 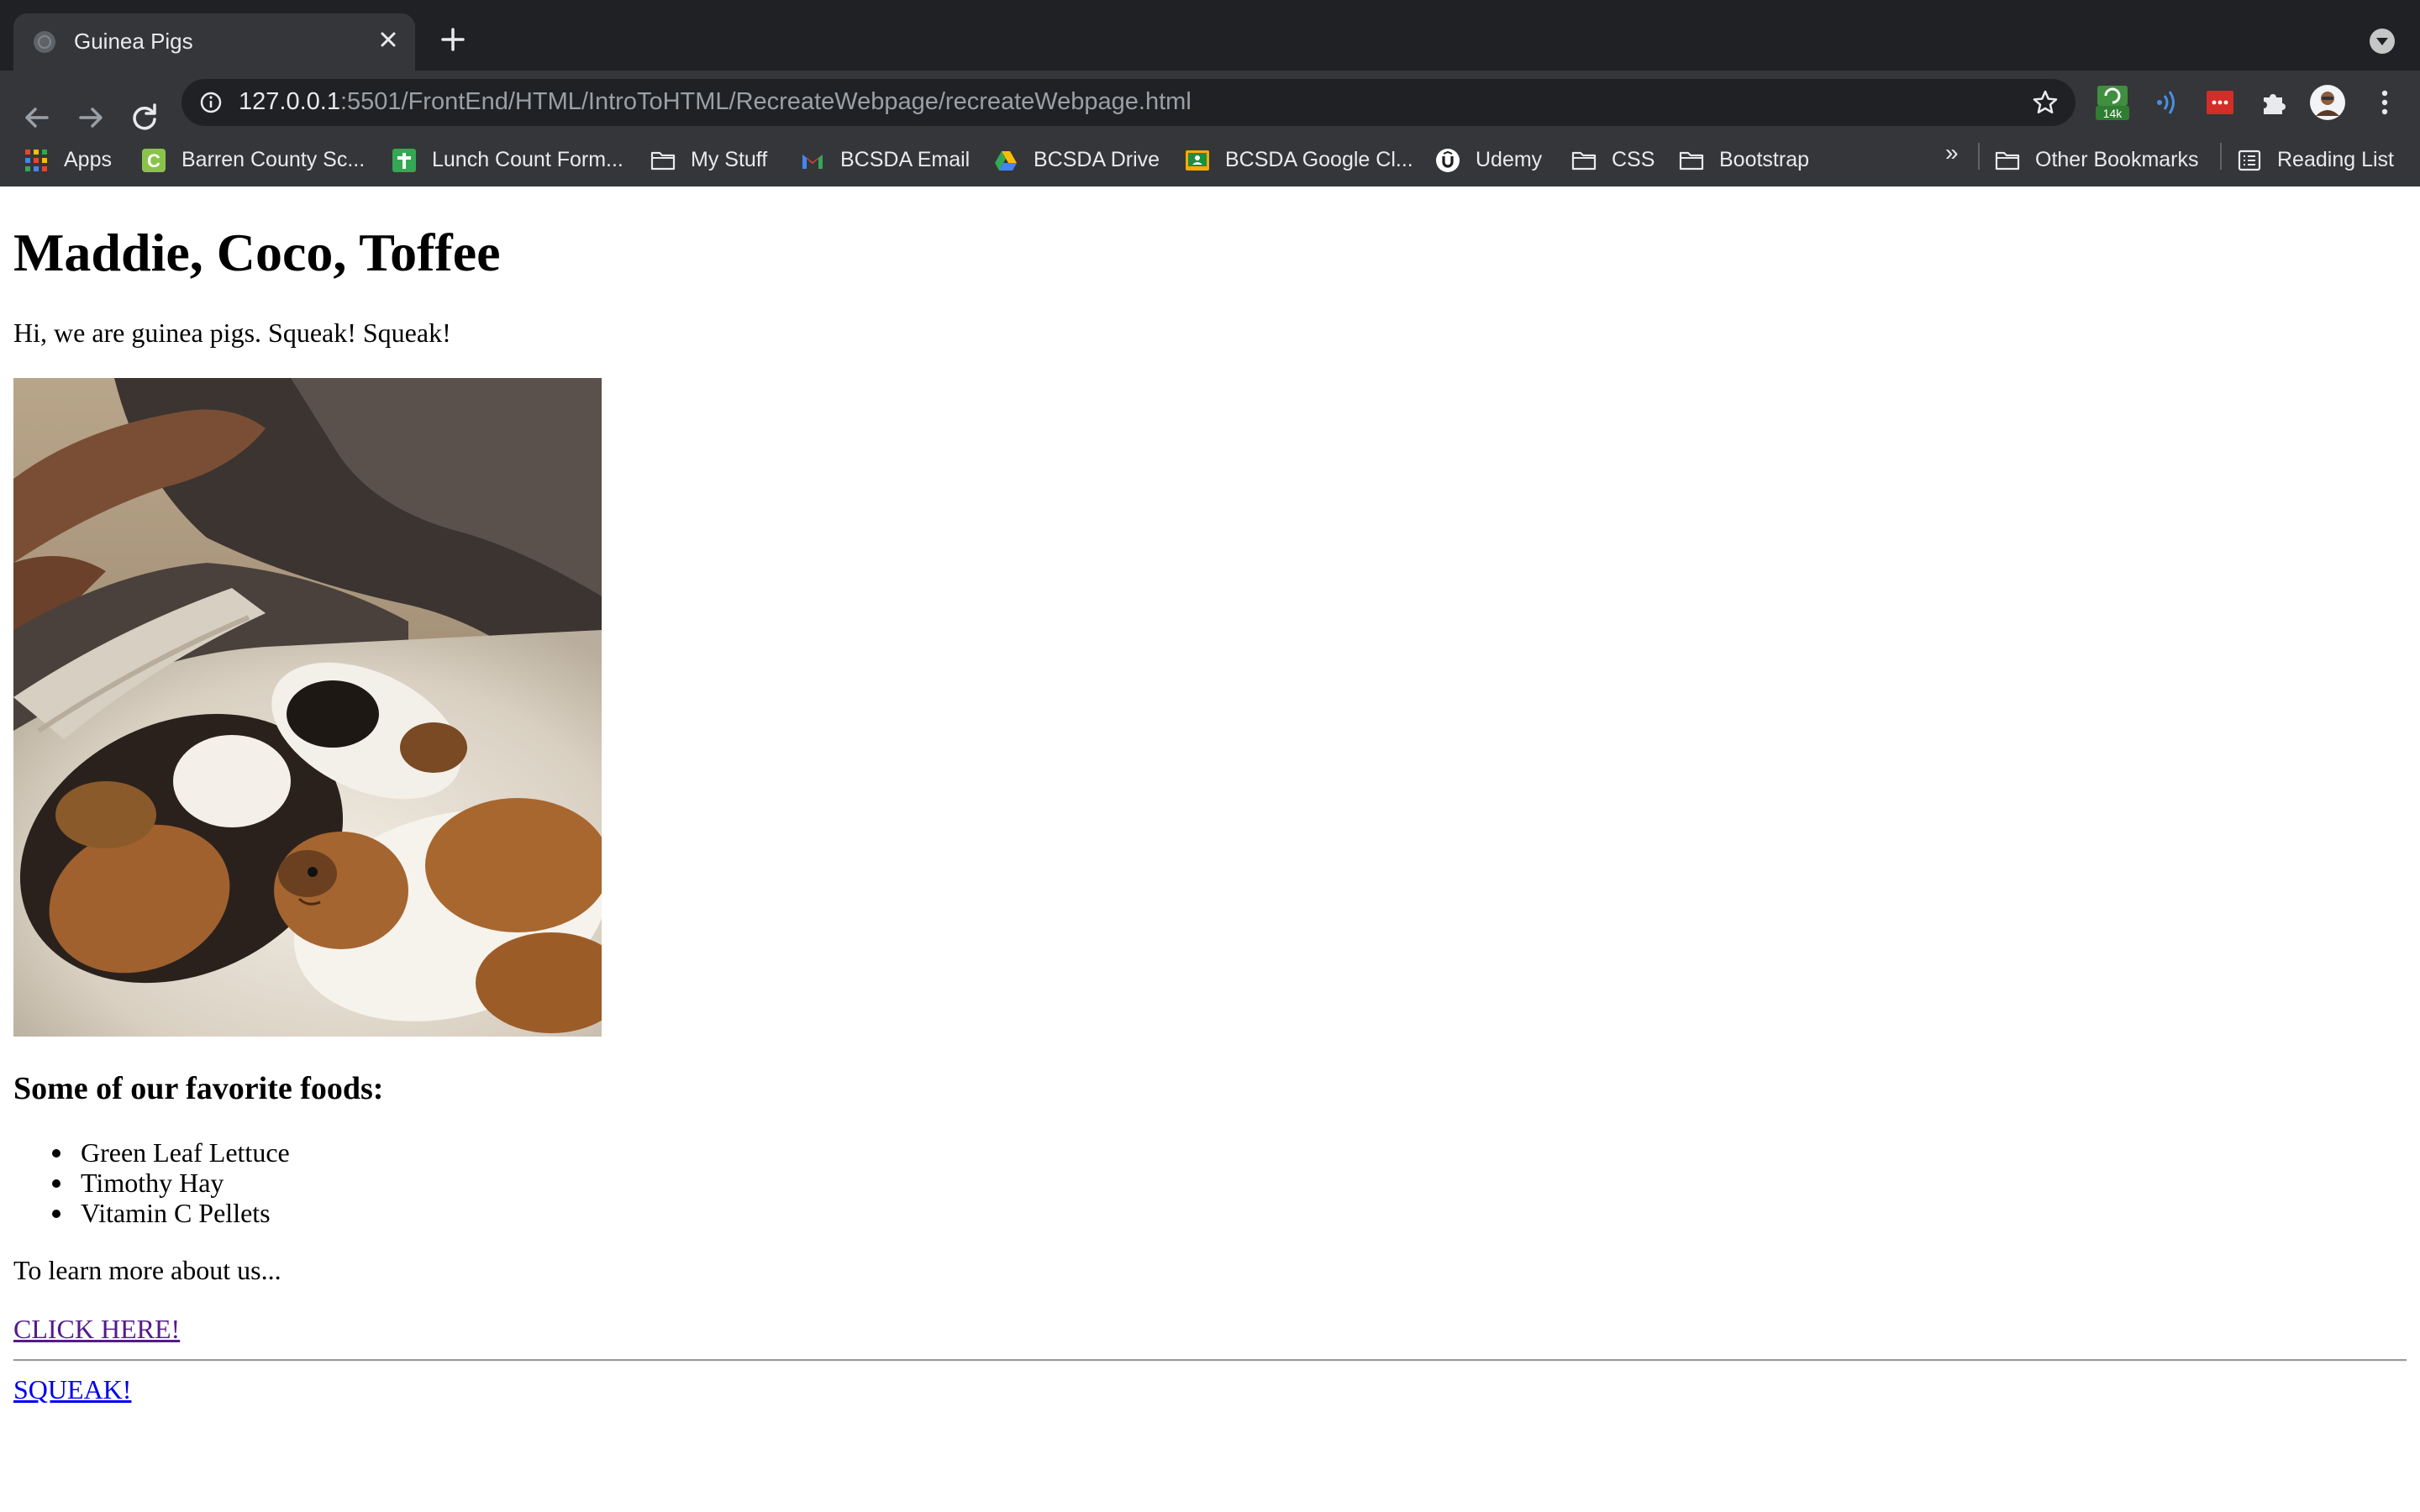 I want to click on bookmark-css-folder: CSS, so click(x=1618, y=160).